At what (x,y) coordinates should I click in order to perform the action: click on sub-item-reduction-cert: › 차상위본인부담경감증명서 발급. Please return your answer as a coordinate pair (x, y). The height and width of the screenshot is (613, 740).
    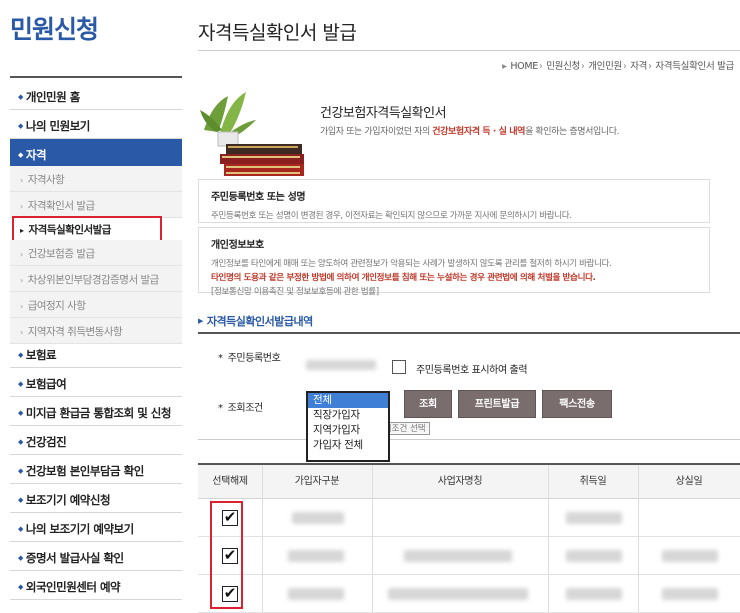
    Looking at the image, I should click on (96, 279).